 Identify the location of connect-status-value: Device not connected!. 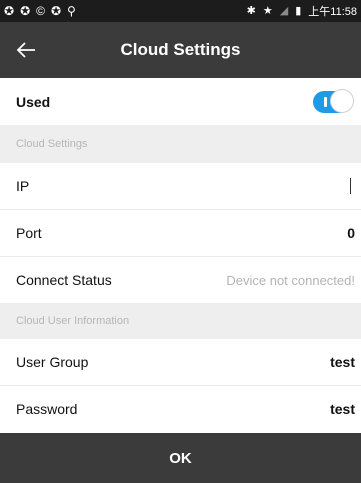
(290, 280).